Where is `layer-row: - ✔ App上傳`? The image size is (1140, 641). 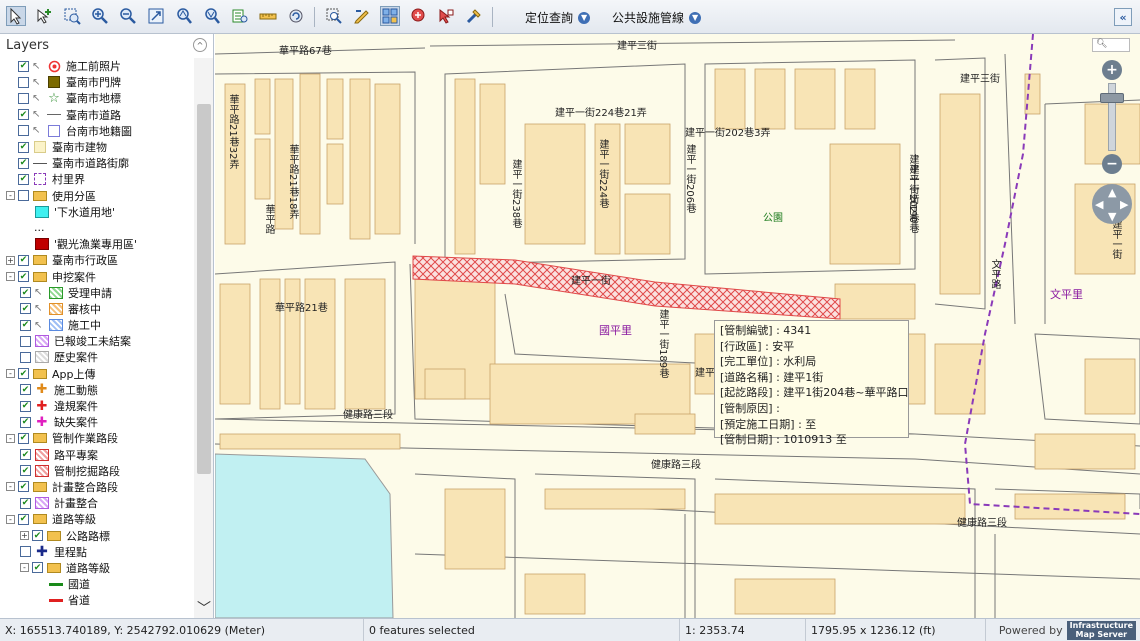 layer-row: - ✔ App上傳 is located at coordinates (97, 374).